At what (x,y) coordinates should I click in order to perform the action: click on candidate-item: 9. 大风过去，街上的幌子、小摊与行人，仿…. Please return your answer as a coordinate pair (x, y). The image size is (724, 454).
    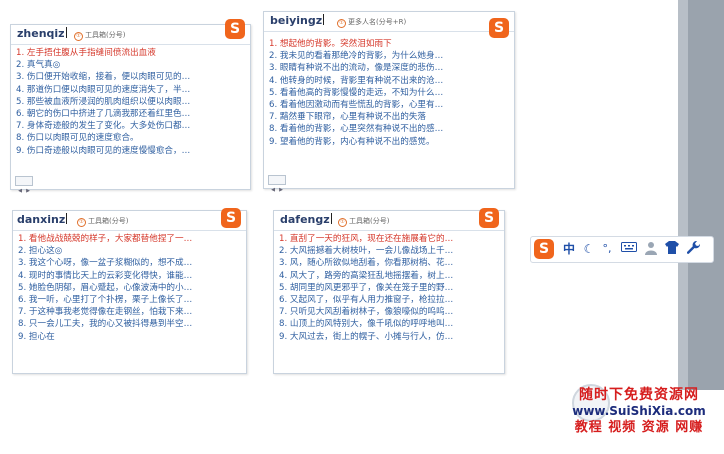
    Looking at the image, I should click on (391, 337).